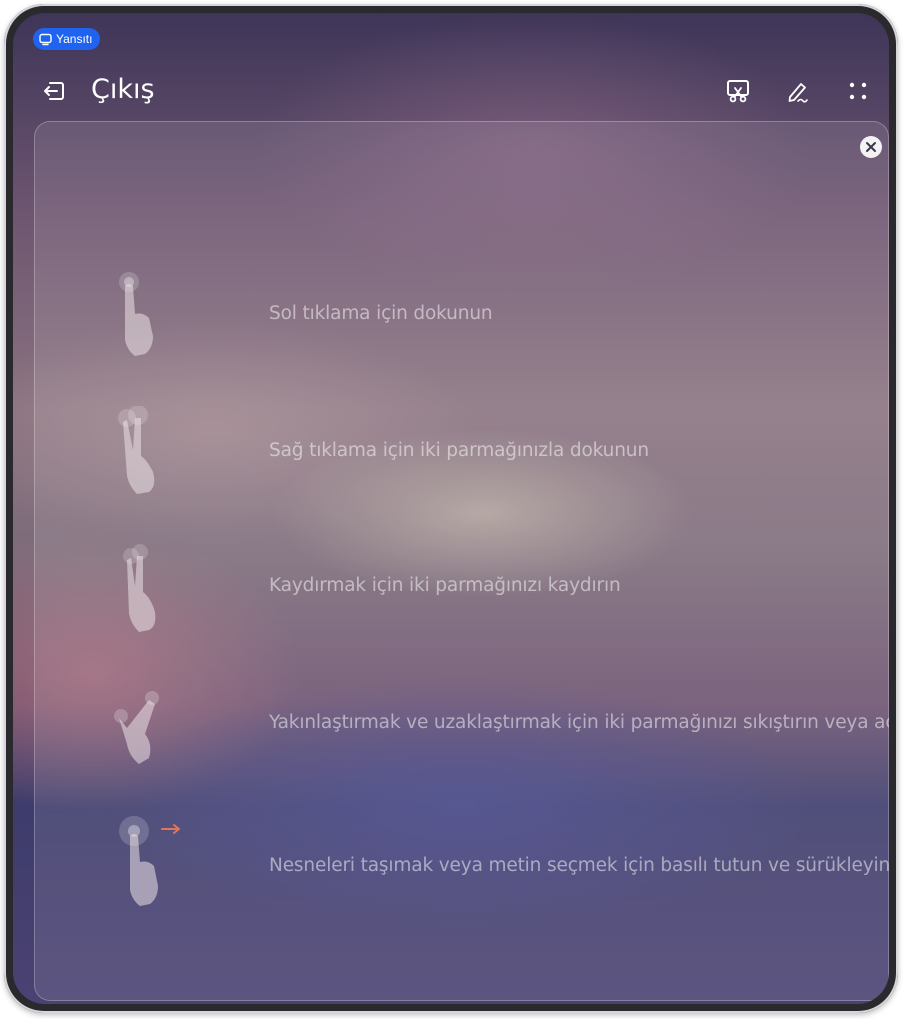  I want to click on close-button, so click(871, 147).